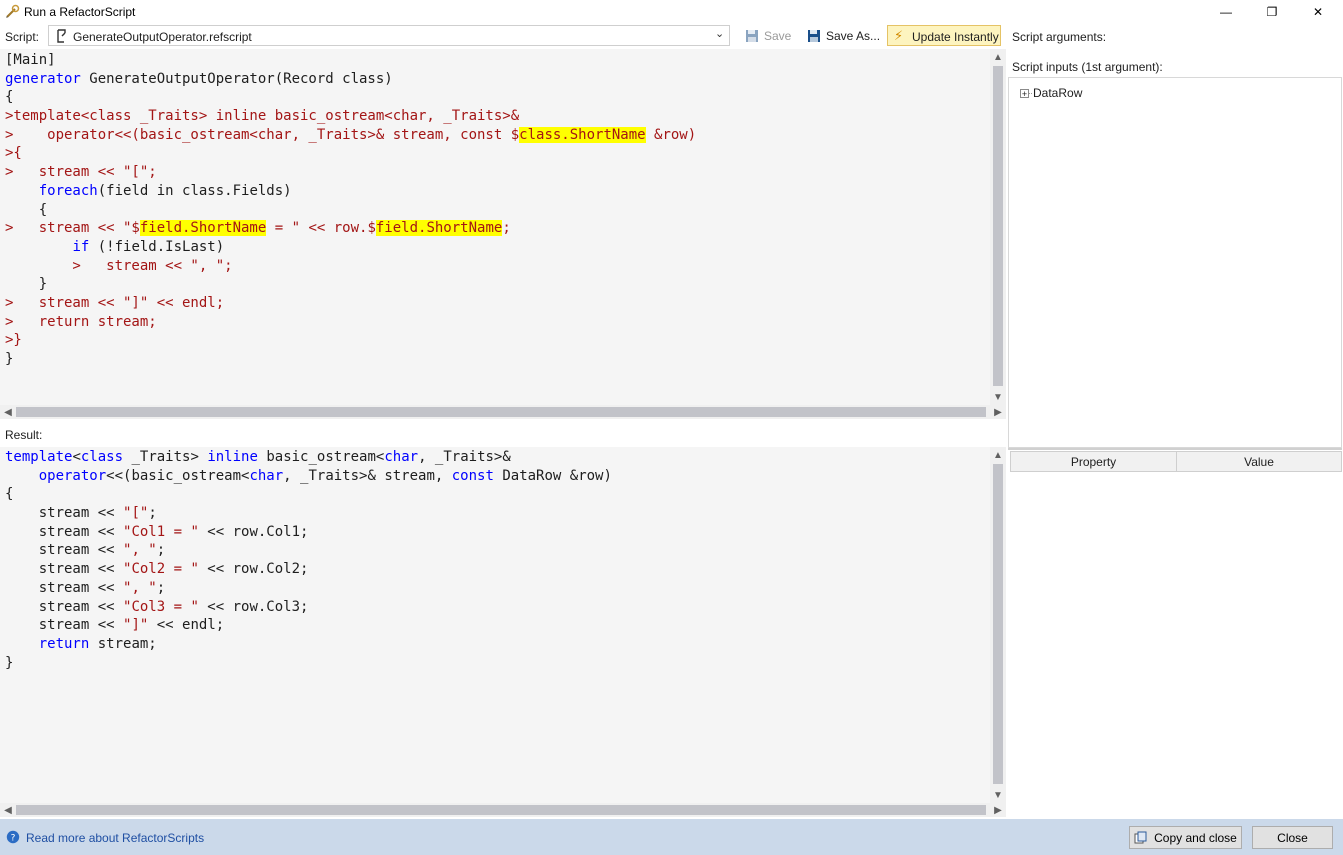 The width and height of the screenshot is (1343, 855). What do you see at coordinates (81, 321) in the screenshot?
I see `script-code-line: > return stream;` at bounding box center [81, 321].